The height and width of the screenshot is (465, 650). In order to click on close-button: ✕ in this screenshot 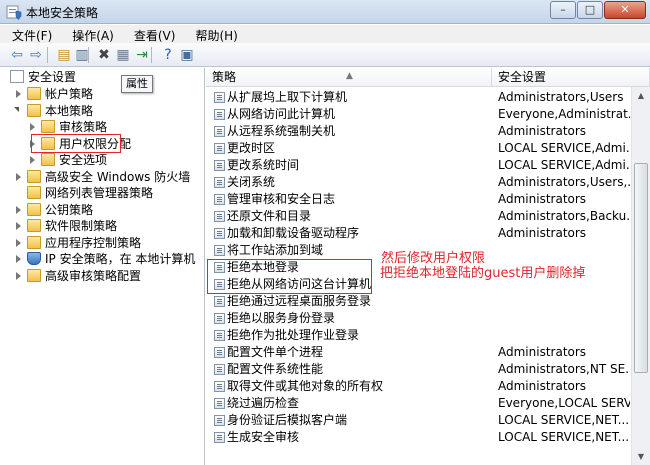, I will do `click(625, 10)`.